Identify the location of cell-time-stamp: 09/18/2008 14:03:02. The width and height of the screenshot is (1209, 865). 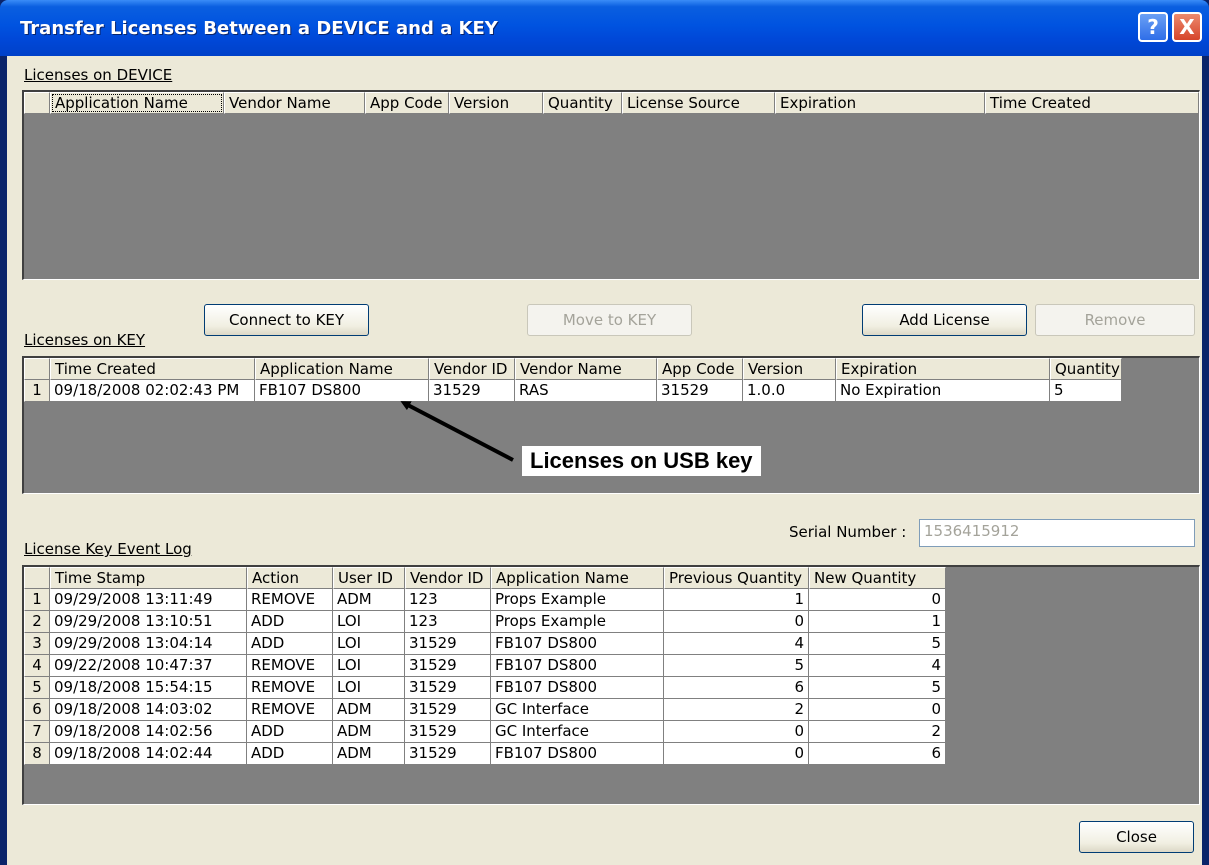
(148, 710).